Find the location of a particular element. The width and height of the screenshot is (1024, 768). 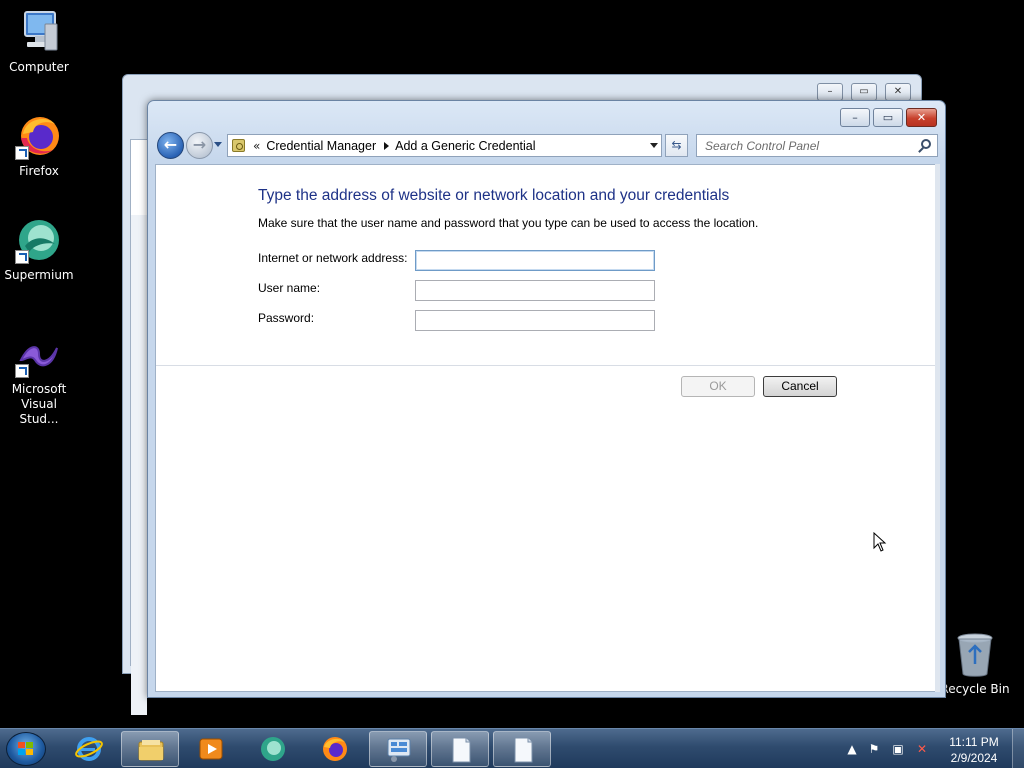

computer-icon is located at coordinates (39, 32).